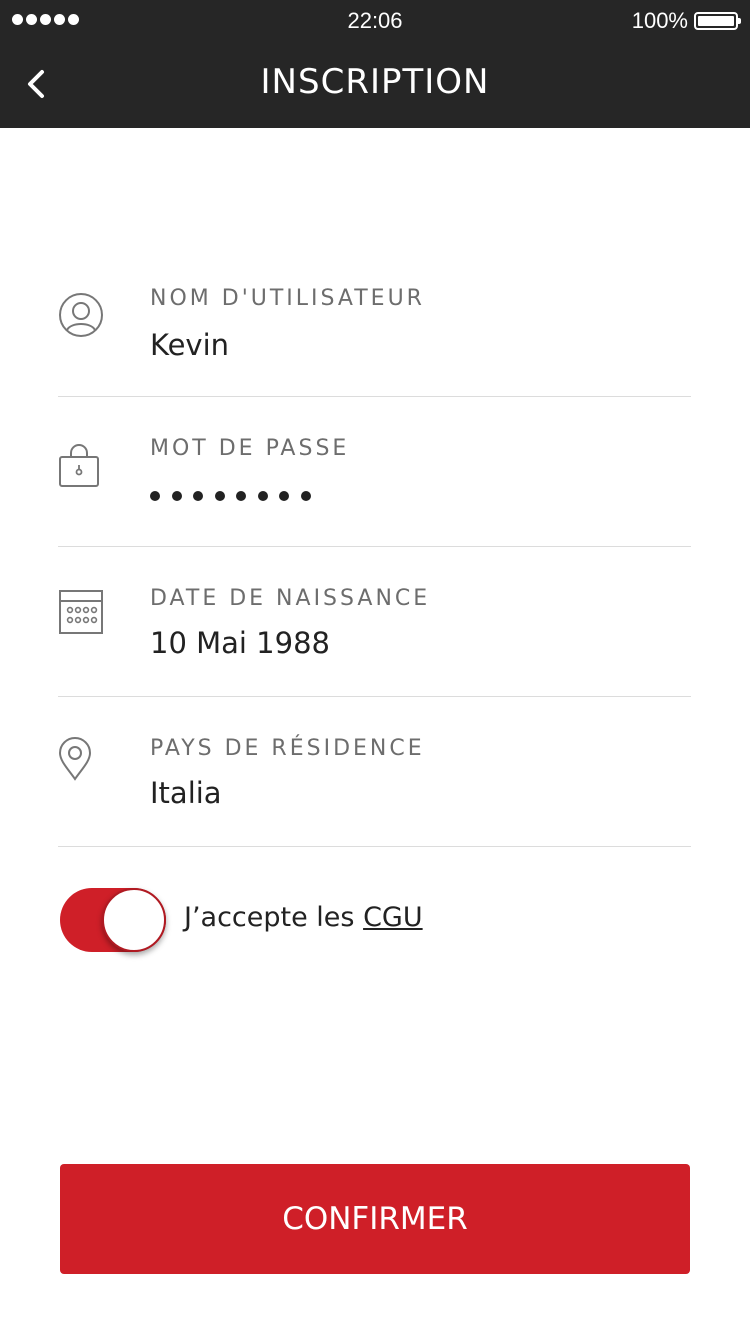 The height and width of the screenshot is (1334, 750). I want to click on country-label: PAYS DE RÉSIDENCE, so click(287, 748).